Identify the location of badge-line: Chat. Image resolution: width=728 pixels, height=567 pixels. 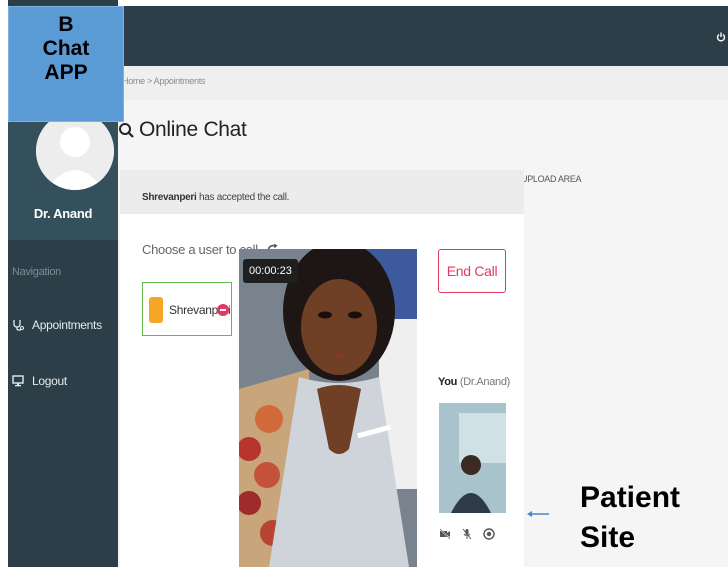
(66, 48).